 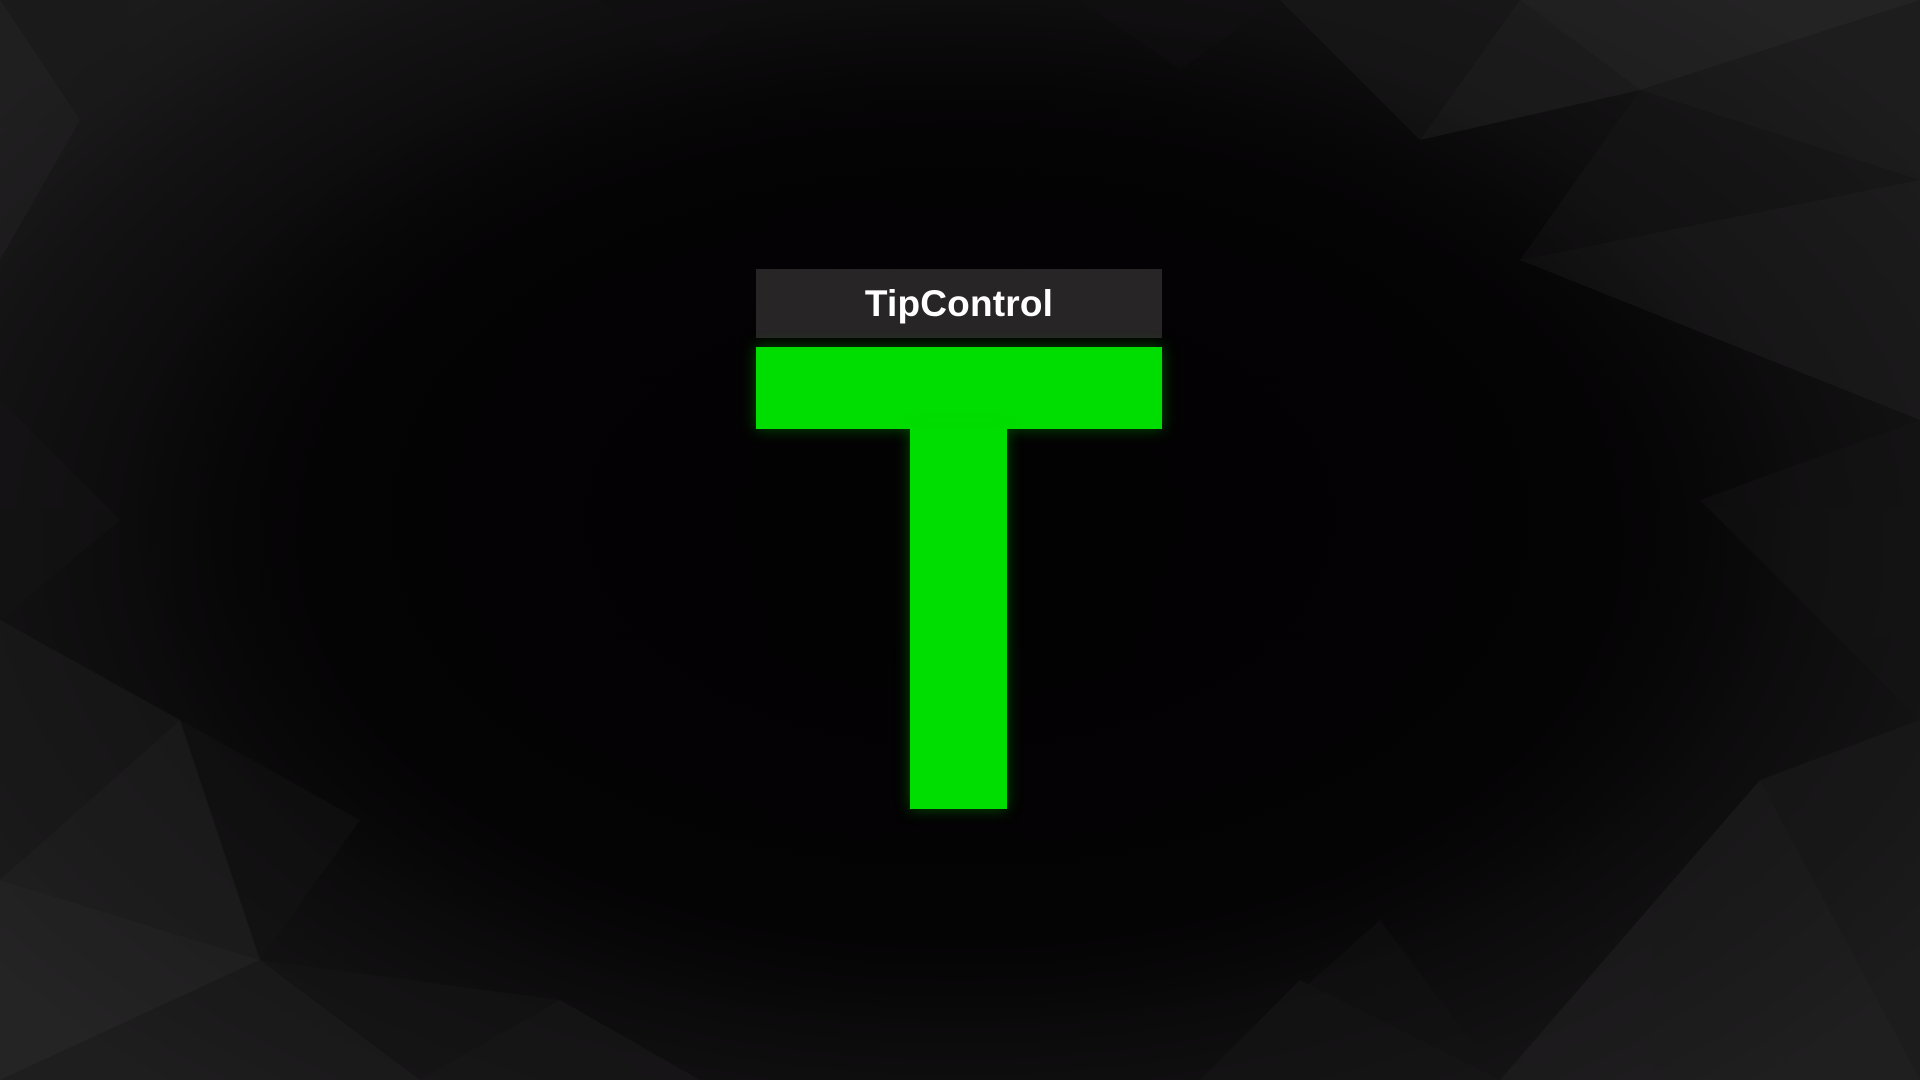 I want to click on t-logo-stem, so click(x=958, y=619).